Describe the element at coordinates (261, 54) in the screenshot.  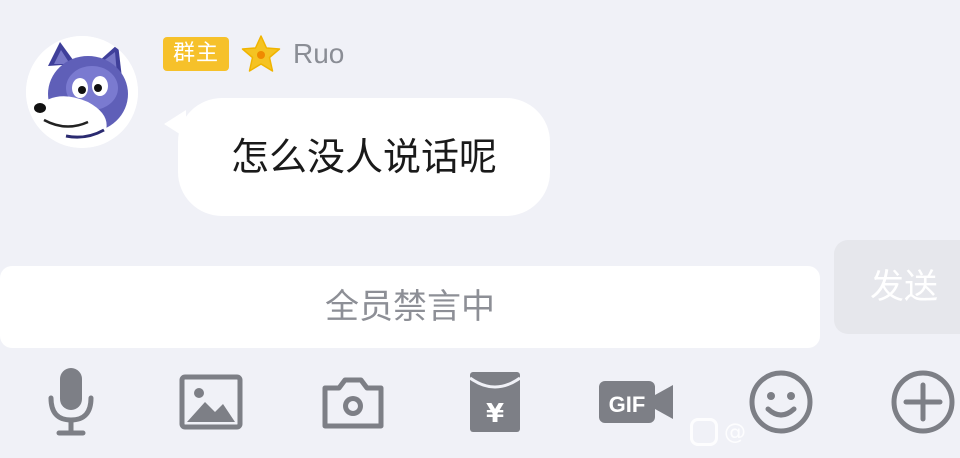
I see `star-icon` at that location.